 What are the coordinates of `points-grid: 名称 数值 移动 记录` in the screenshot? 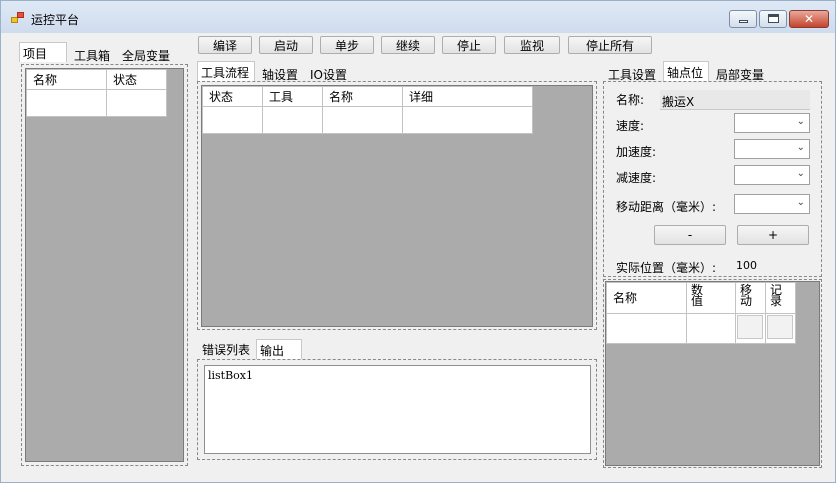 It's located at (712, 373).